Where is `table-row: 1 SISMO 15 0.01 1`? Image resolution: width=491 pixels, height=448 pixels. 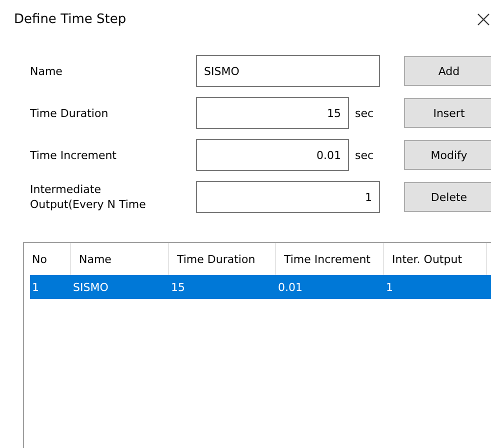 table-row: 1 SISMO 15 0.01 1 is located at coordinates (260, 287).